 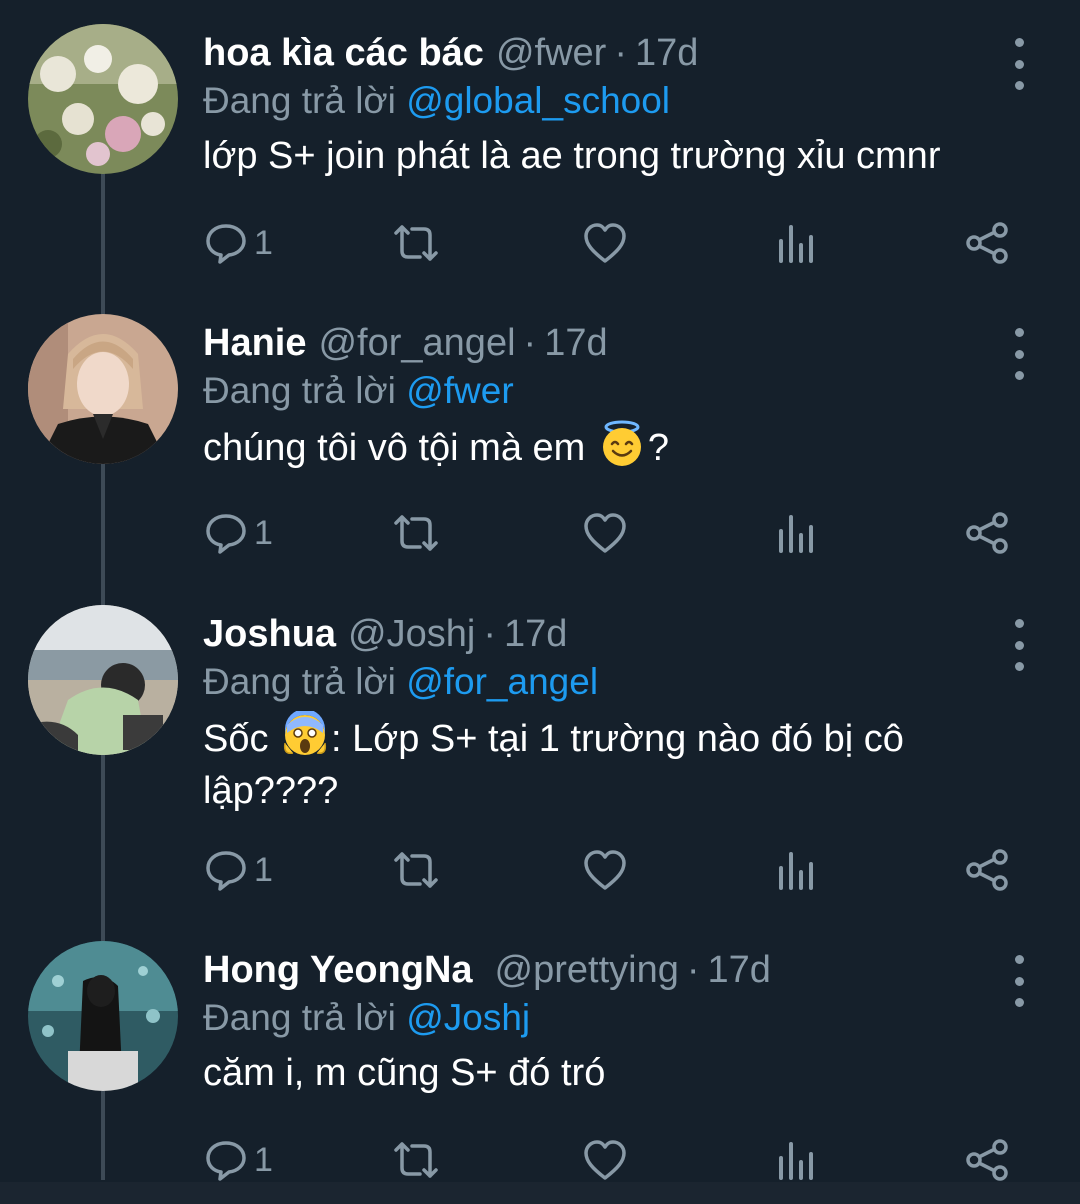 What do you see at coordinates (400, 682) in the screenshot?
I see `replying-to: Đang trả lời @for_angel` at bounding box center [400, 682].